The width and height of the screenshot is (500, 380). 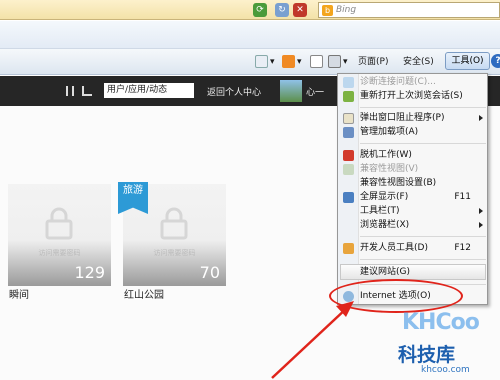 What do you see at coordinates (445, 370) in the screenshot?
I see `watermark-url: khcoo.com` at bounding box center [445, 370].